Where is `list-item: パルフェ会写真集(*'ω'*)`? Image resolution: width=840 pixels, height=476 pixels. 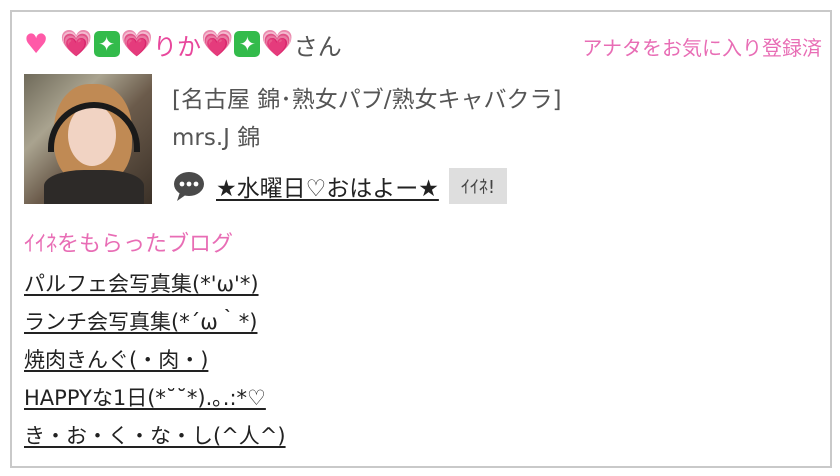
list-item: パルフェ会写真集(*'ω'*) is located at coordinates (155, 287).